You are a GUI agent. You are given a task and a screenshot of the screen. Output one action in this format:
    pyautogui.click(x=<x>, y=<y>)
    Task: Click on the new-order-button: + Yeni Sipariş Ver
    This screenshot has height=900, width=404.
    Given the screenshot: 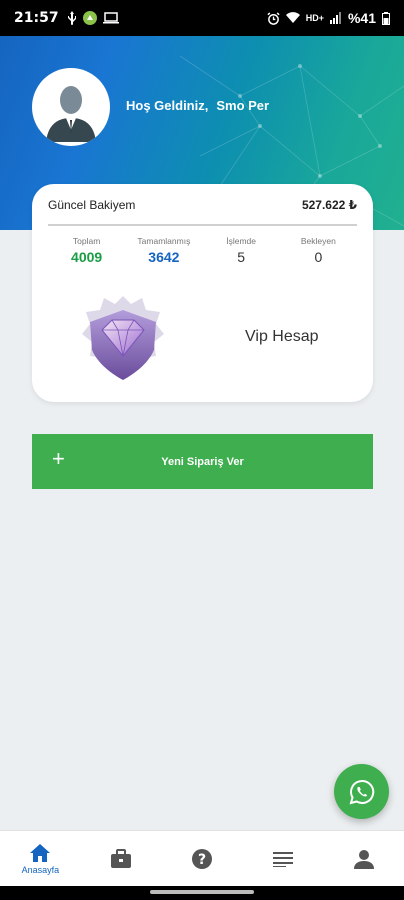 What is the action you would take?
    pyautogui.click(x=202, y=461)
    